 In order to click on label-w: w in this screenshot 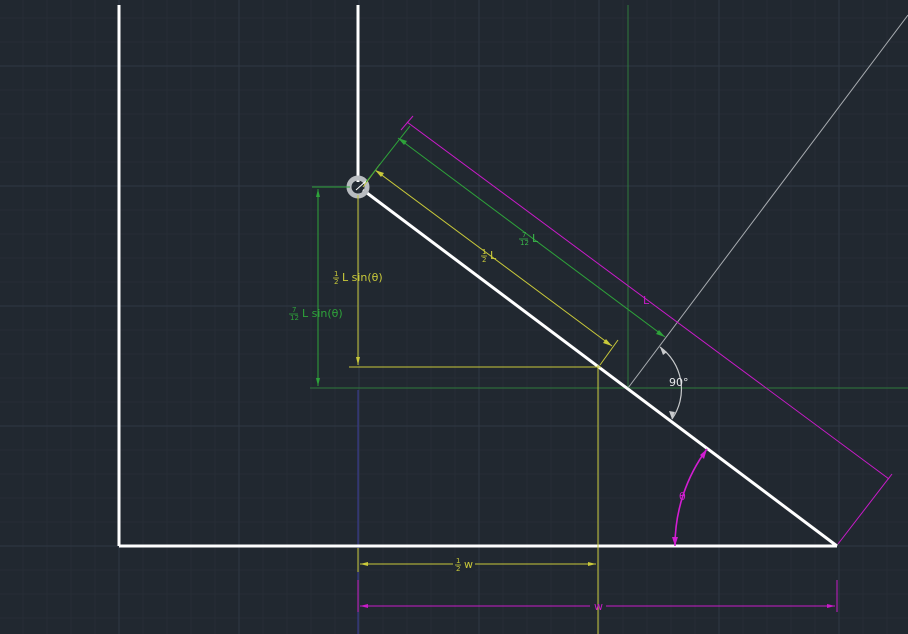, I will do `click(598, 606)`.